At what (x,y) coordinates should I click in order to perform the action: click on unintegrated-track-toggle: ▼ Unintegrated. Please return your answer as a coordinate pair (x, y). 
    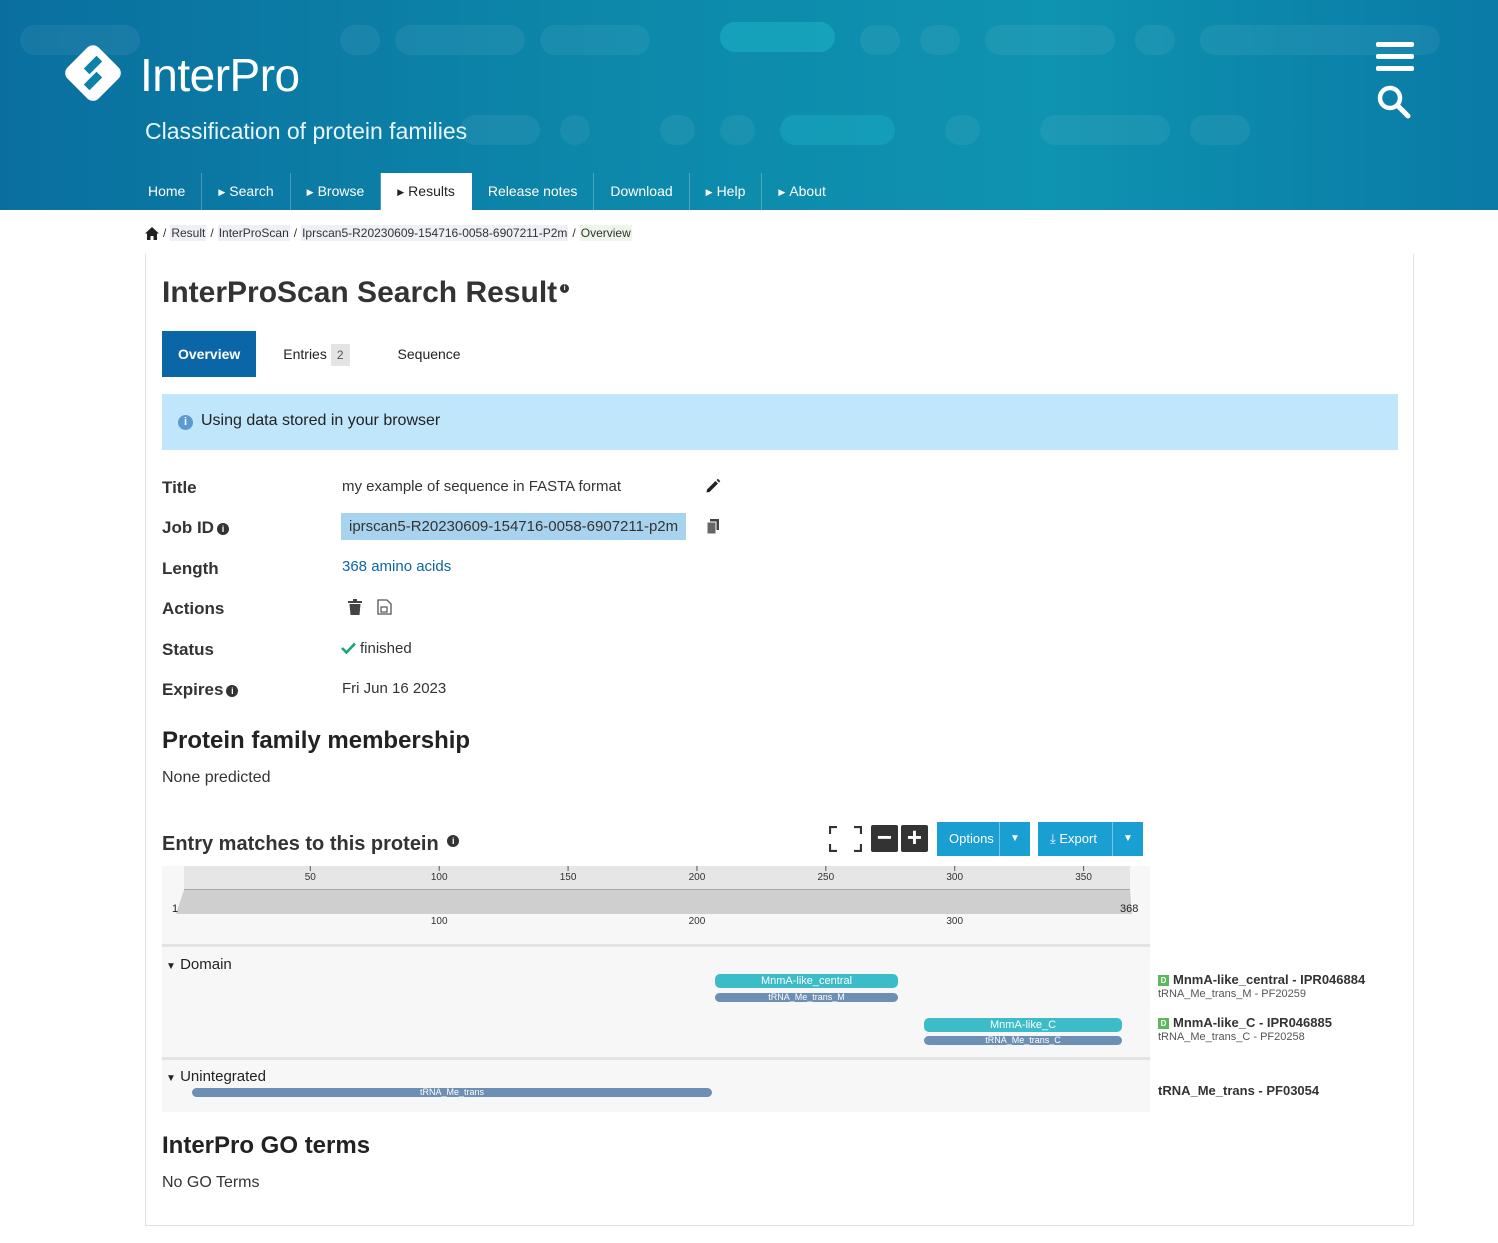
    Looking at the image, I should click on (216, 1076).